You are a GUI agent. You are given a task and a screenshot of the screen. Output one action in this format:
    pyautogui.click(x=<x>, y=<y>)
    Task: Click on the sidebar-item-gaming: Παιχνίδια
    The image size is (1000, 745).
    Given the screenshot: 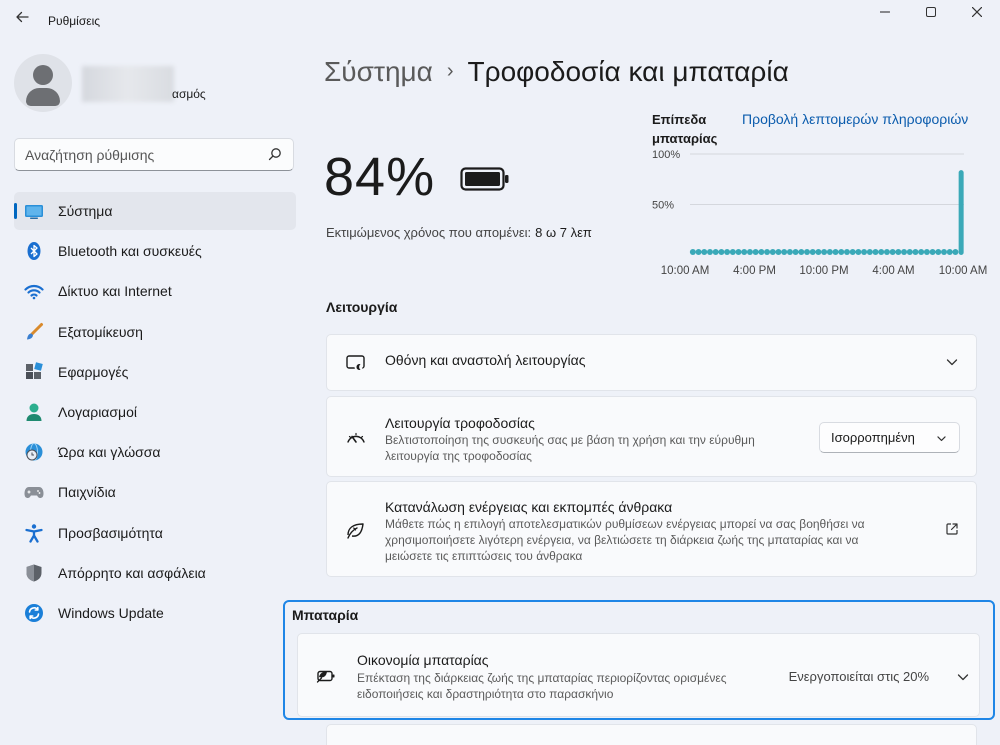 What is the action you would take?
    pyautogui.click(x=155, y=492)
    